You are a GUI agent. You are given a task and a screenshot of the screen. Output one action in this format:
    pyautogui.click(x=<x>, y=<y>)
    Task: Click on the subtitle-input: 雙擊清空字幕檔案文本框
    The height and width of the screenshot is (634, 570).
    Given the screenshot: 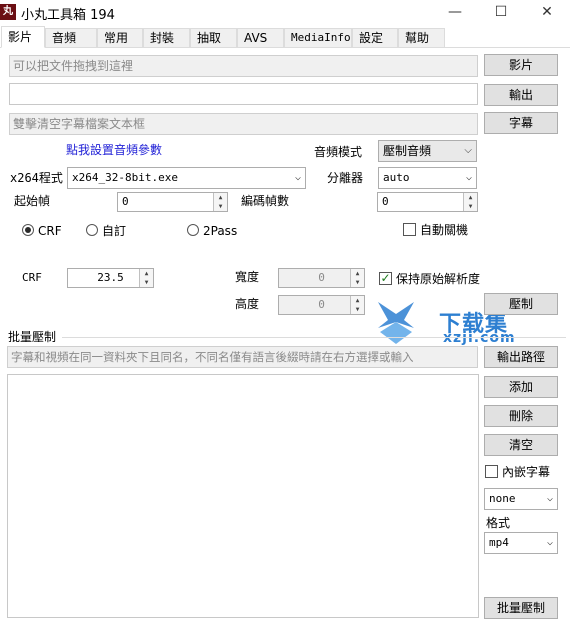 What is the action you would take?
    pyautogui.click(x=243, y=124)
    